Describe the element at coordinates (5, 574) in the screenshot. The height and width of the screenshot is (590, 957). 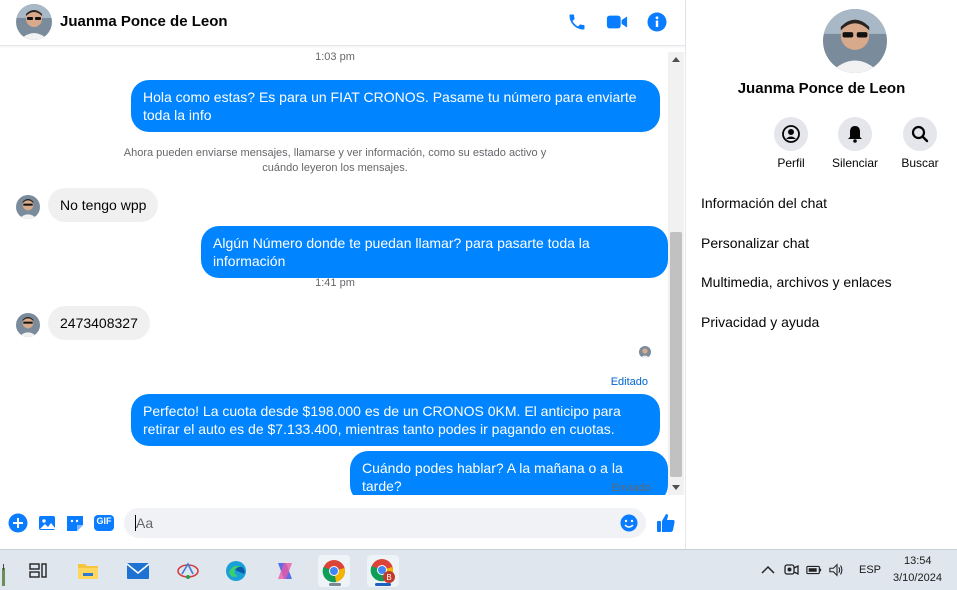
I see `weather-widget-icon` at that location.